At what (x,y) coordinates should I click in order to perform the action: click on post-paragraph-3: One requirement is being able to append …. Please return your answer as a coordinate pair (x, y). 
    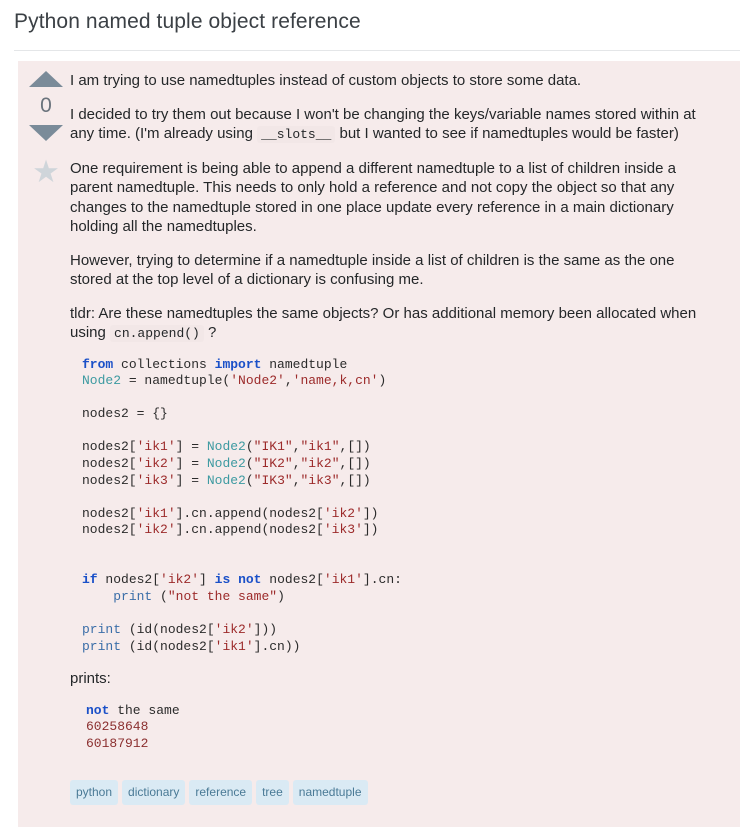
    Looking at the image, I should click on (373, 197).